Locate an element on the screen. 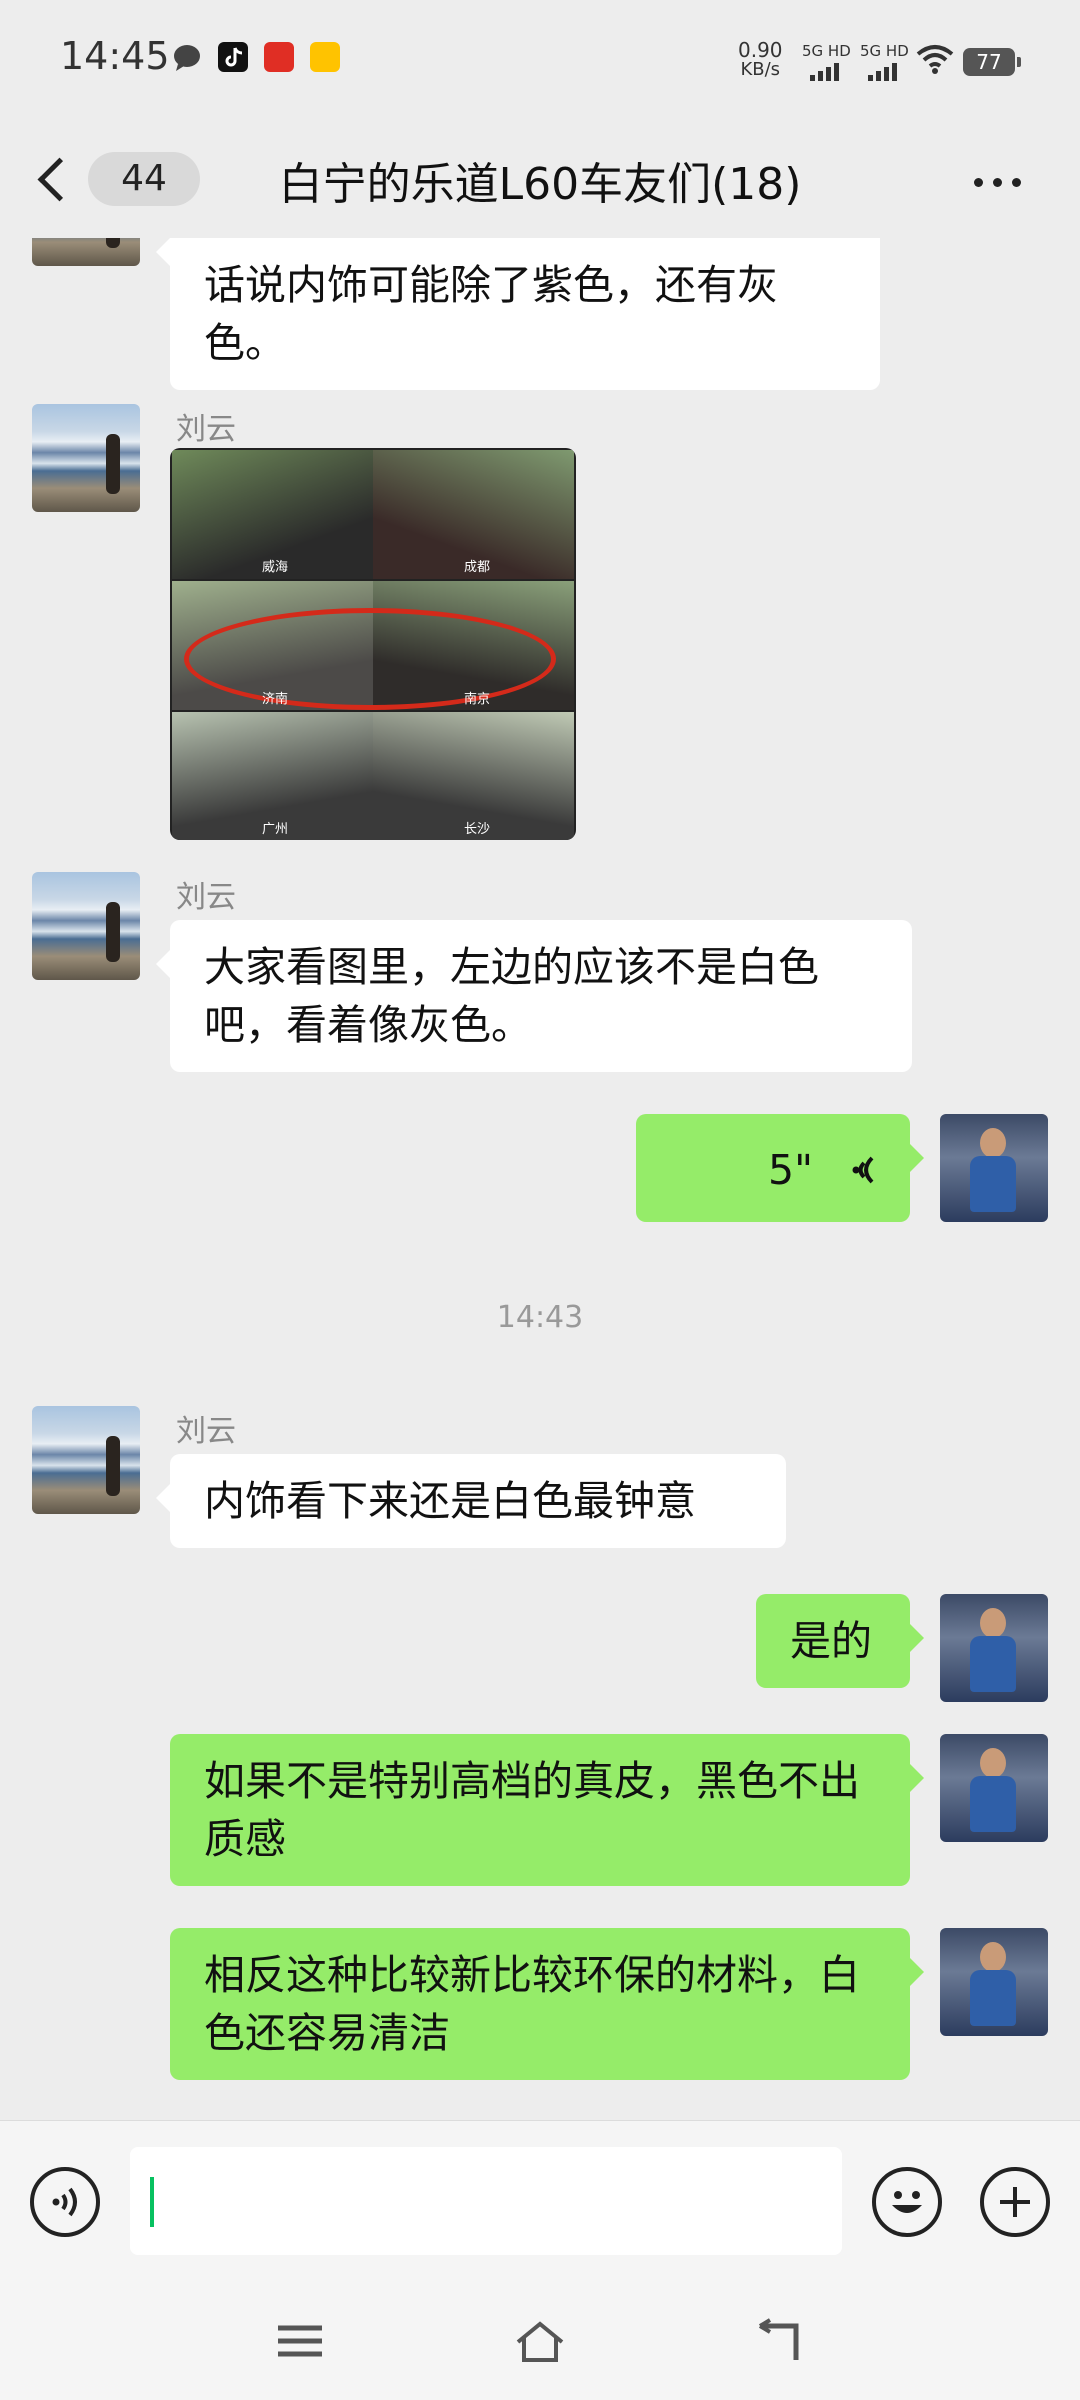 This screenshot has height=2400, width=1080. emoji-icon is located at coordinates (907, 2202).